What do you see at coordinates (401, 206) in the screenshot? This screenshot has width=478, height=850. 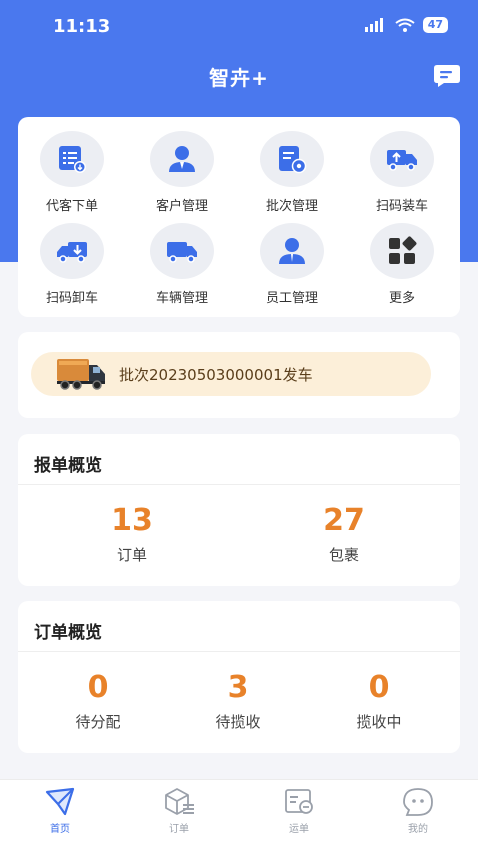 I see `quick-action-label: 扫码装车` at bounding box center [401, 206].